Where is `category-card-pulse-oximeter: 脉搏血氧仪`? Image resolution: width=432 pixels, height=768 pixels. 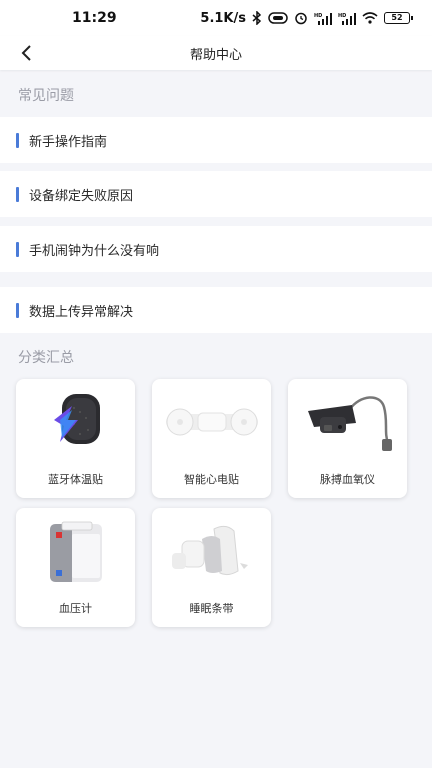
category-card-pulse-oximeter: 脉搏血氧仪 is located at coordinates (347, 438).